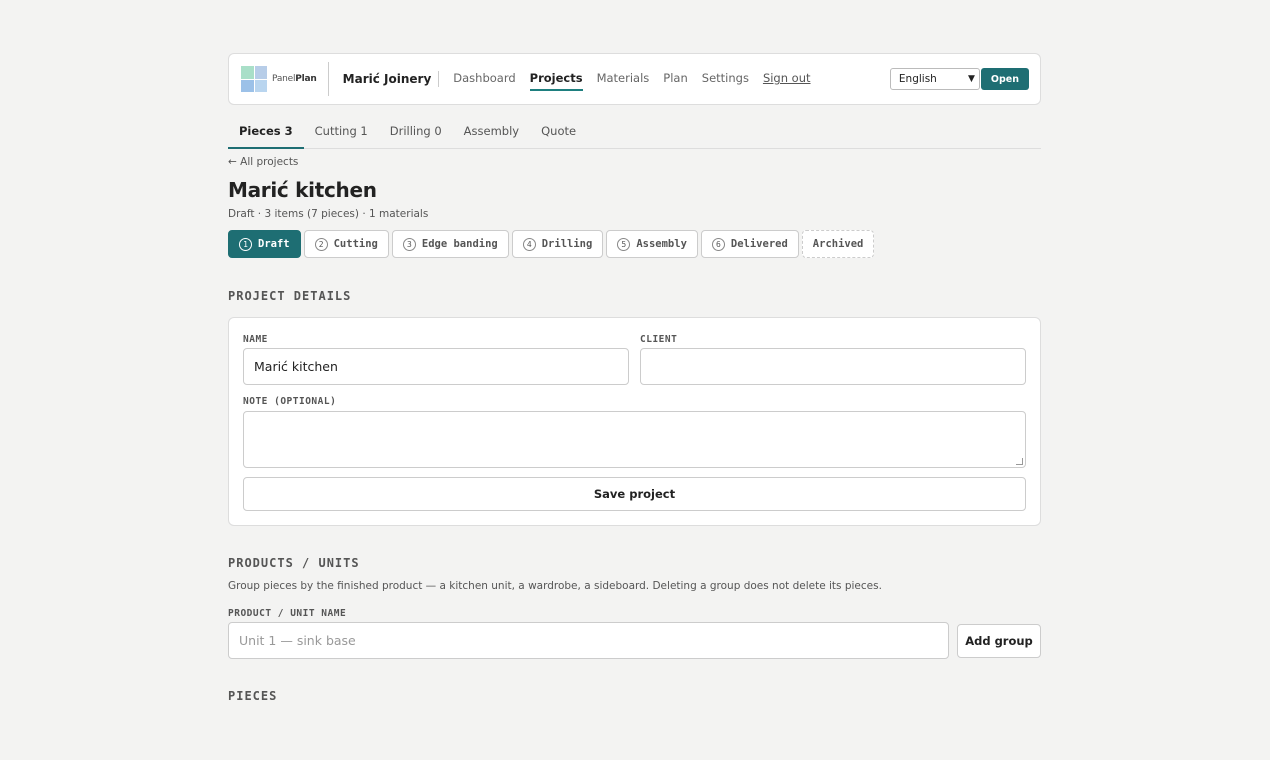  I want to click on name-label: NAME, so click(255, 339).